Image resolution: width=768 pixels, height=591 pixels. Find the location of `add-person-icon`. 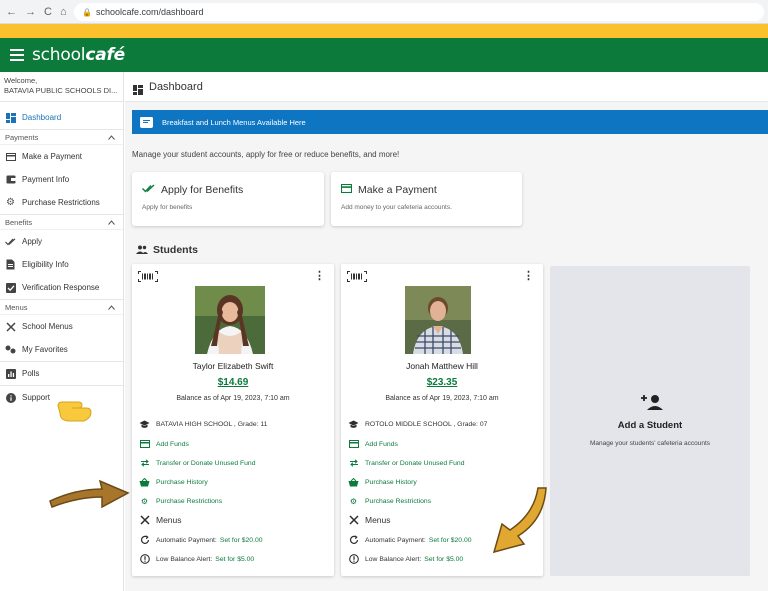

add-person-icon is located at coordinates (652, 404).